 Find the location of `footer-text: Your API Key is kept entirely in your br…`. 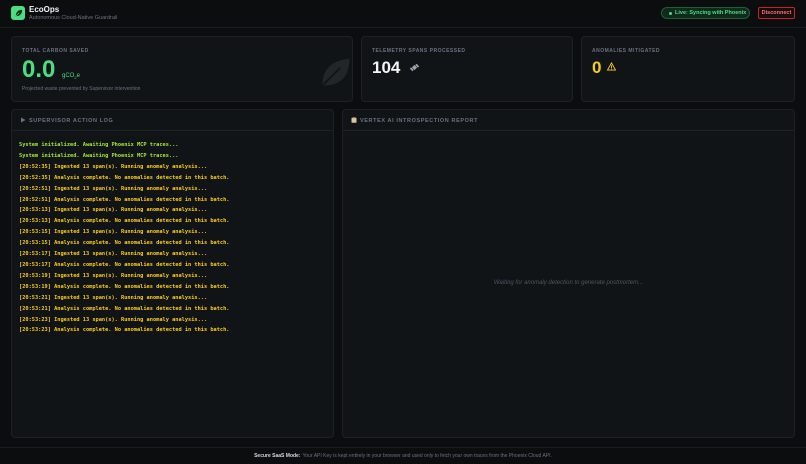

footer-text: Your API Key is kept entirely in your br… is located at coordinates (427, 456).